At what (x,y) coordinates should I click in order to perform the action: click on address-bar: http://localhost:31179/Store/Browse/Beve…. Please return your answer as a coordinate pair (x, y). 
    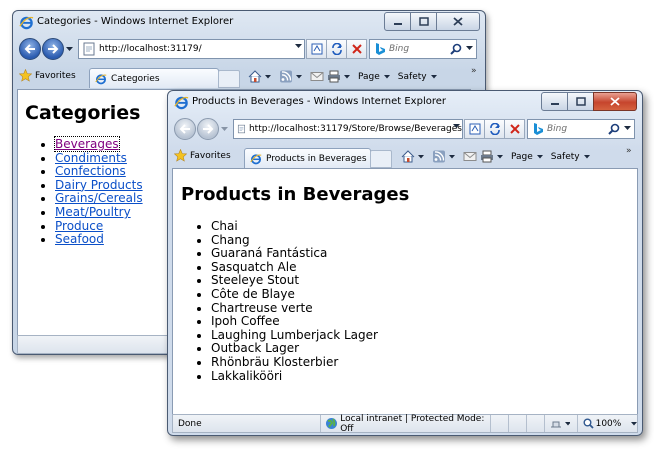
    Looking at the image, I should click on (348, 129).